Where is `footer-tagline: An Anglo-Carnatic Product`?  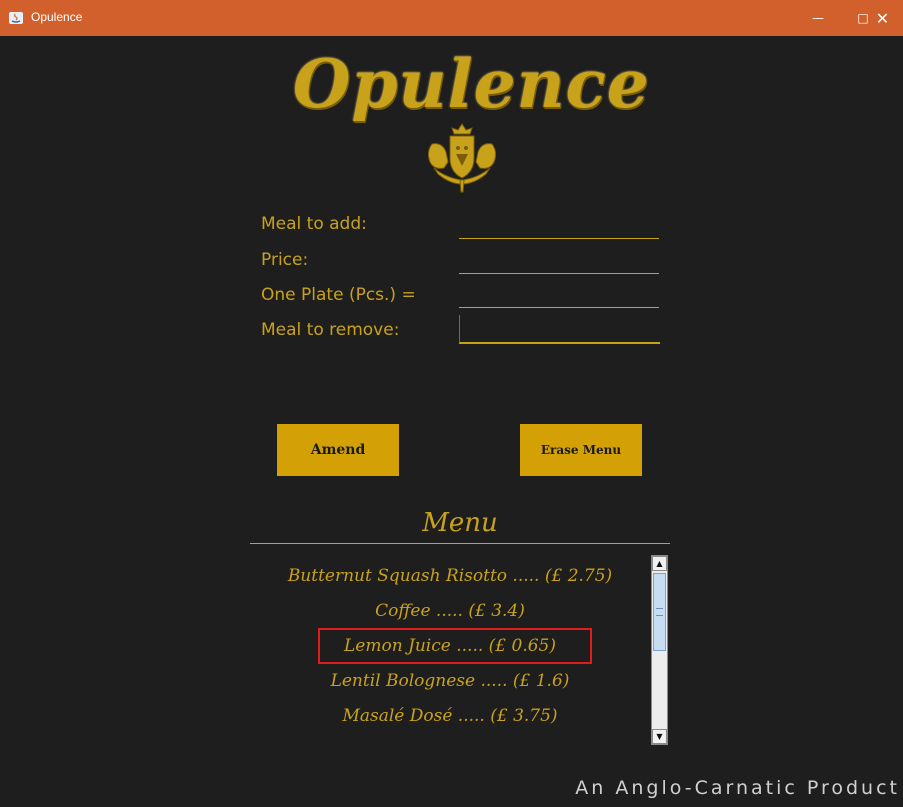
footer-tagline: An Anglo-Carnatic Product is located at coordinates (737, 788).